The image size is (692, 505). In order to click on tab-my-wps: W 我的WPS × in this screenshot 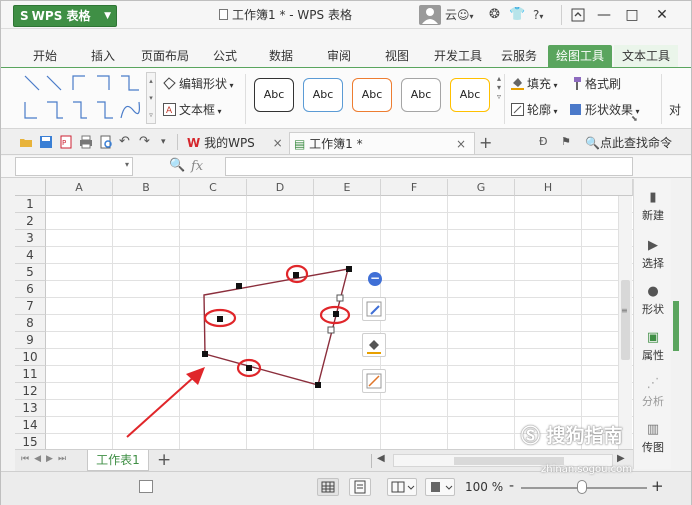, I will do `click(237, 143)`.